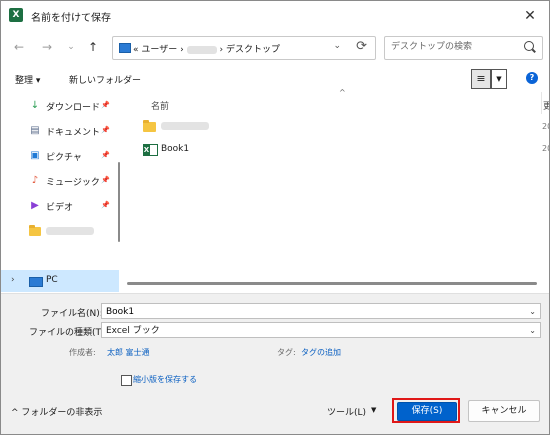 The width and height of the screenshot is (550, 435). What do you see at coordinates (64, 158) in the screenshot?
I see `sidebar-item-label: ピクチャ` at bounding box center [64, 158].